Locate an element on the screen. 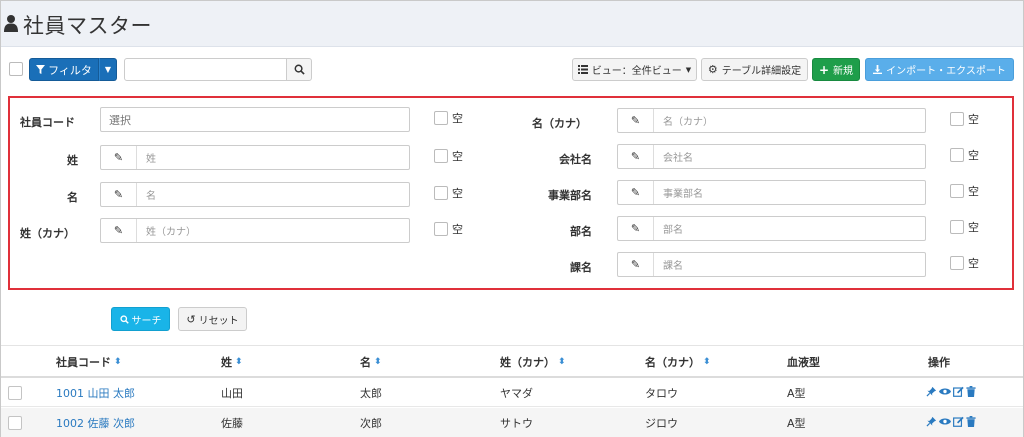  page-title: 社員マスター is located at coordinates (87, 26).